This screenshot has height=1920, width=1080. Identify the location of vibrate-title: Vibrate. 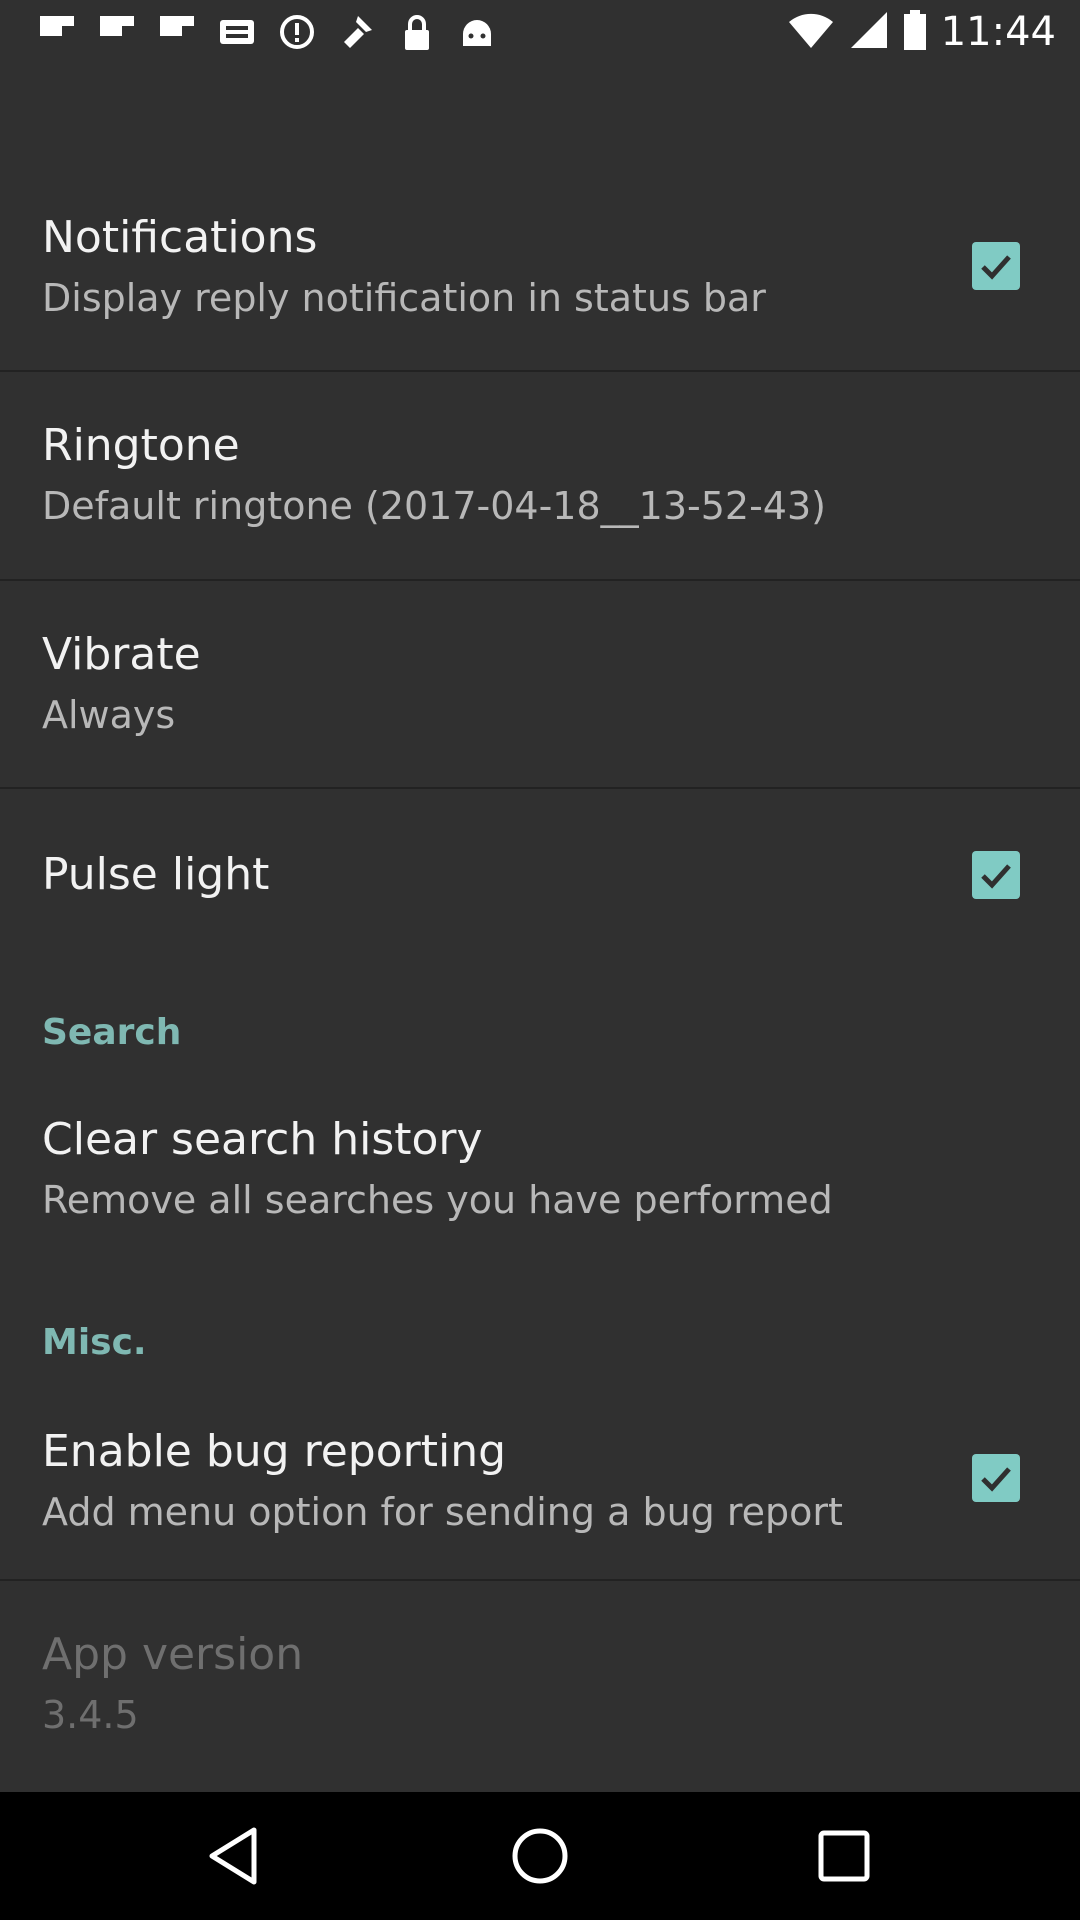
(121, 654).